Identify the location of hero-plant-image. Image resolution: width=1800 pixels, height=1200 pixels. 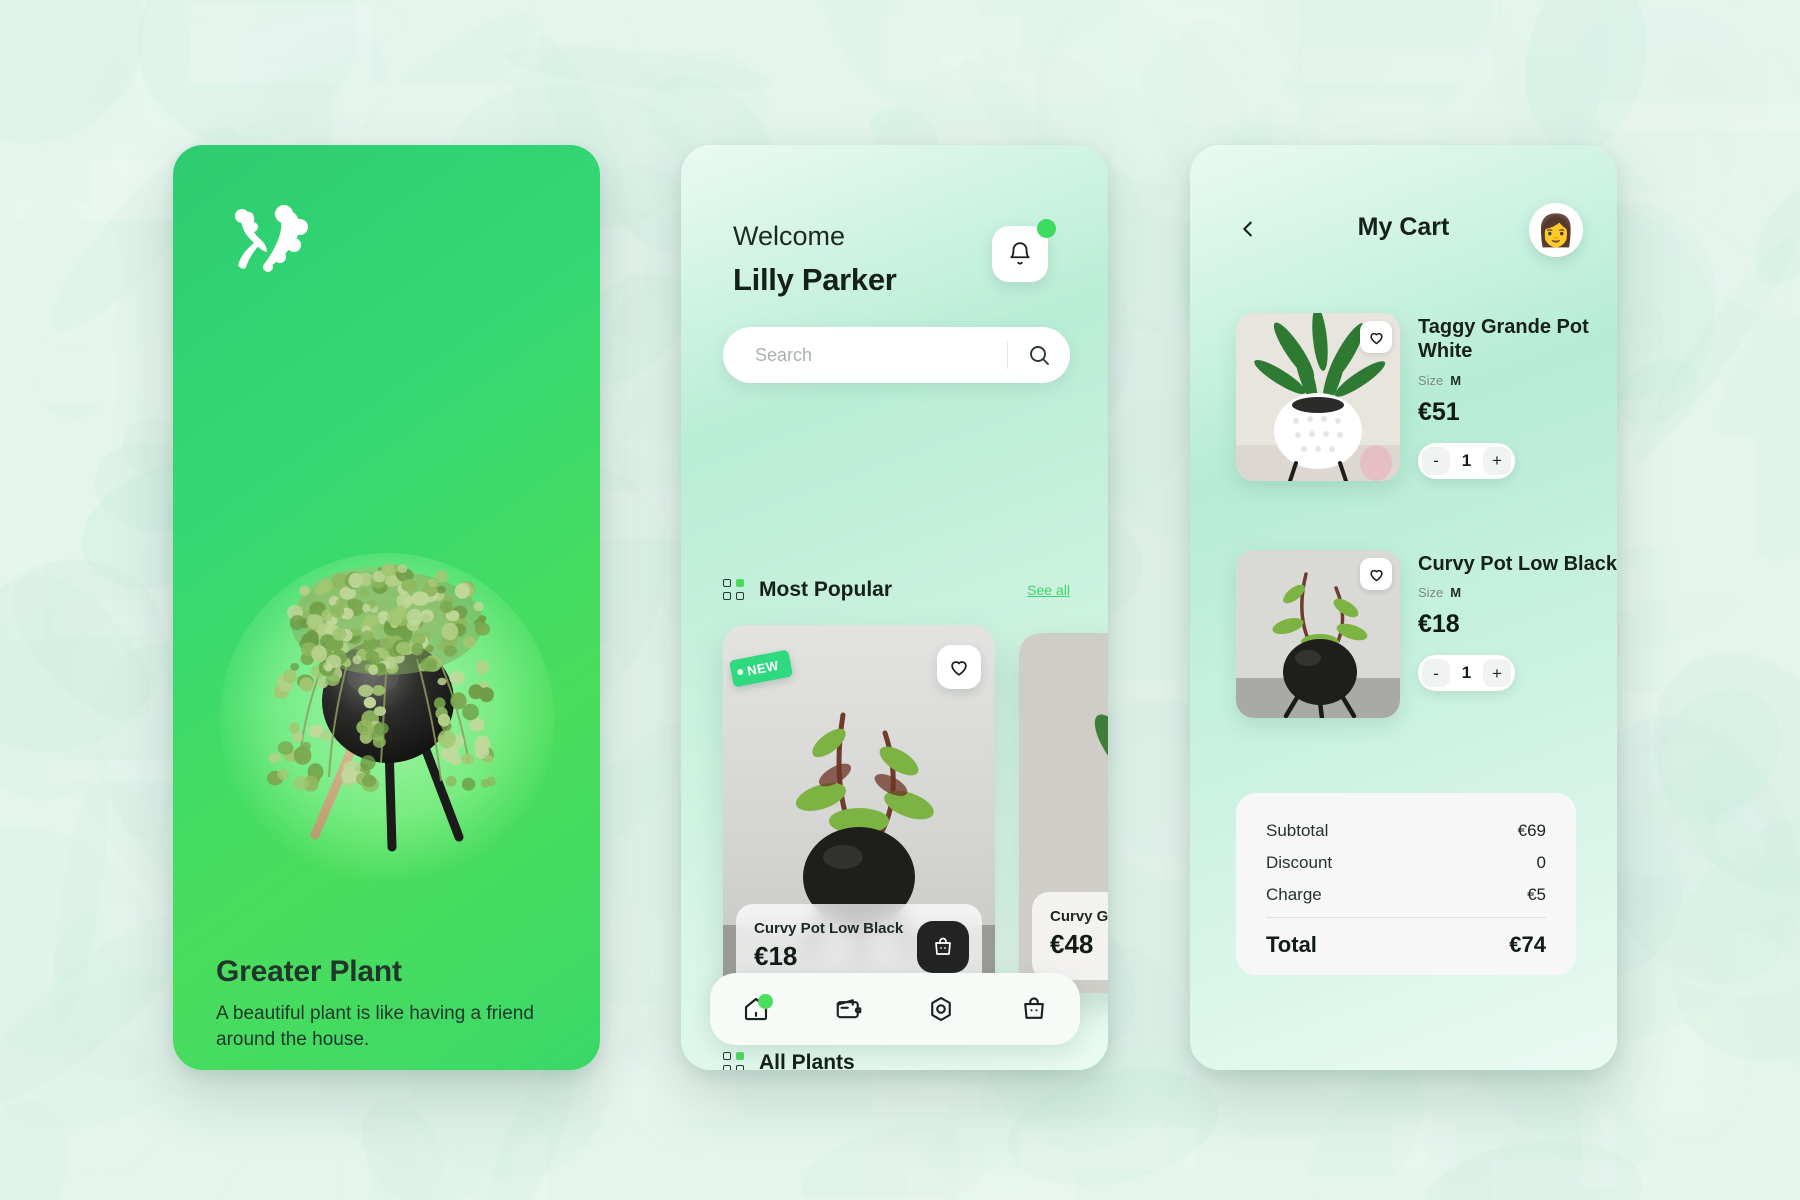
(381, 707).